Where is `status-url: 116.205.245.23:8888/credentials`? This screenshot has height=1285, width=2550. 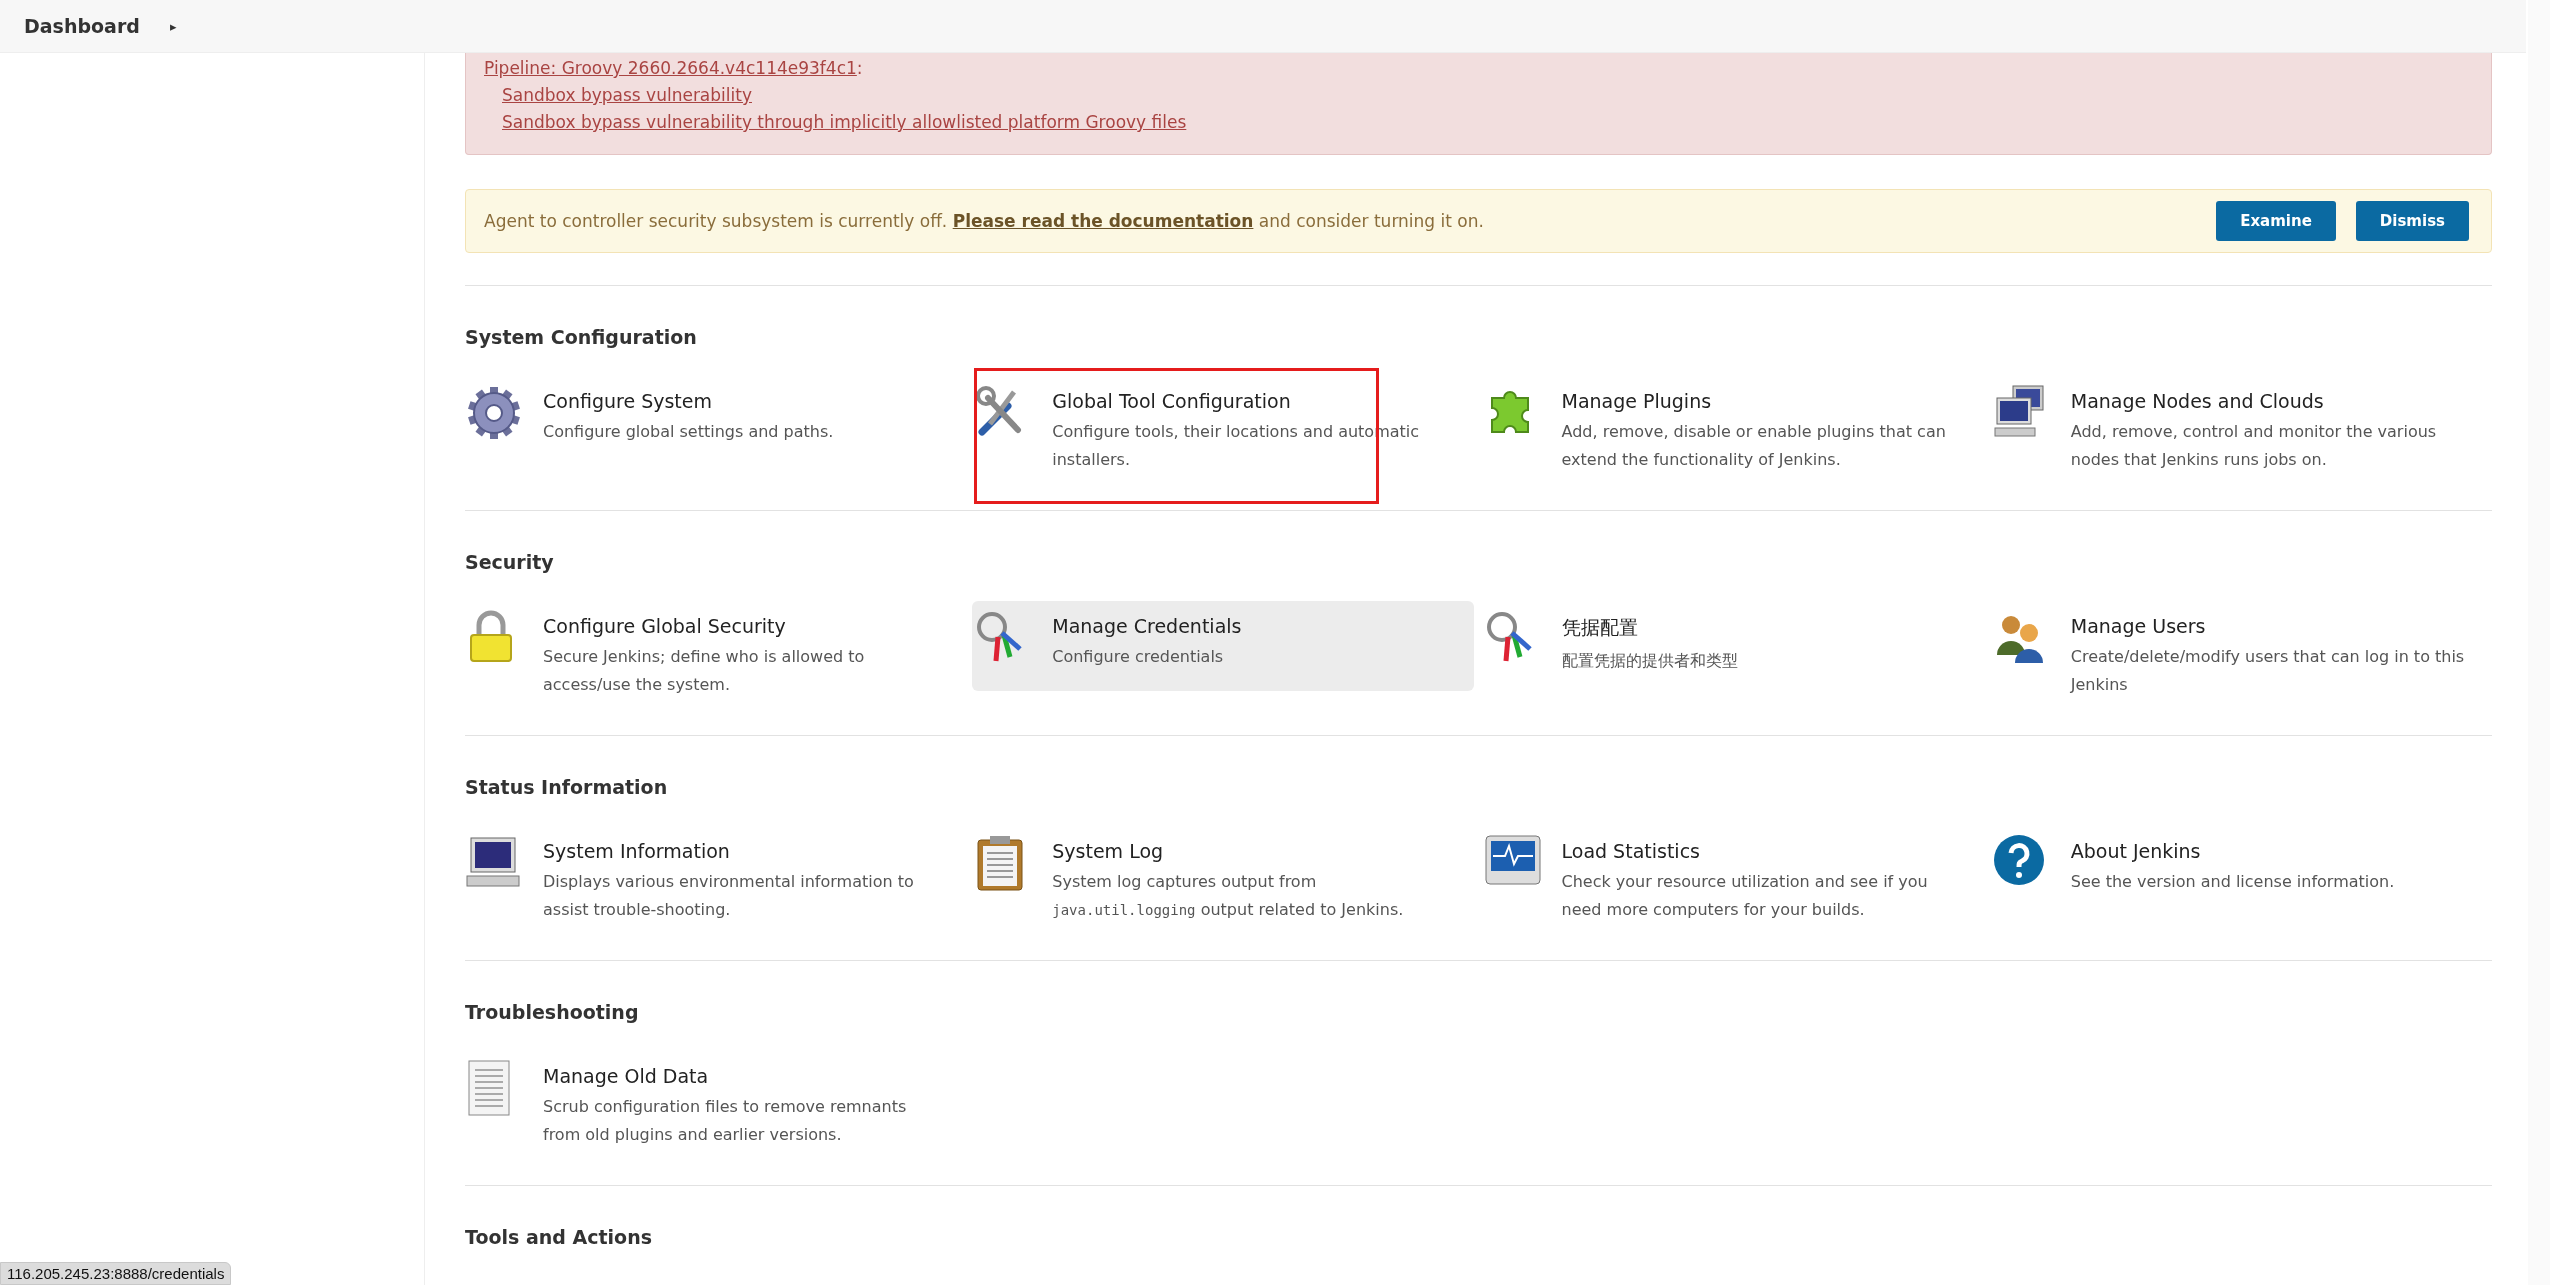
status-url: 116.205.245.23:8888/credentials is located at coordinates (116, 1273).